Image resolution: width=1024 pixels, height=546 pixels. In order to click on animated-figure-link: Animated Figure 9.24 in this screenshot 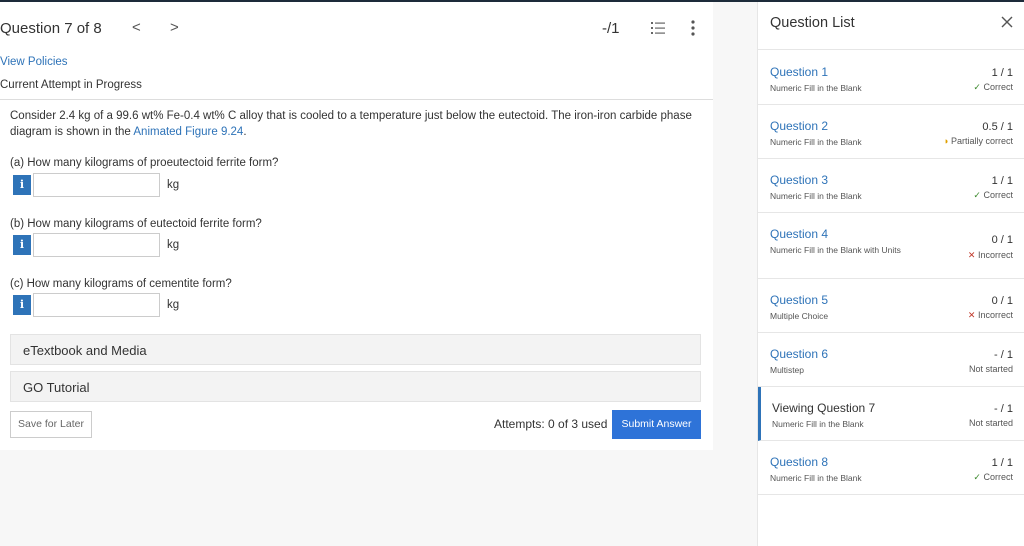, I will do `click(188, 132)`.